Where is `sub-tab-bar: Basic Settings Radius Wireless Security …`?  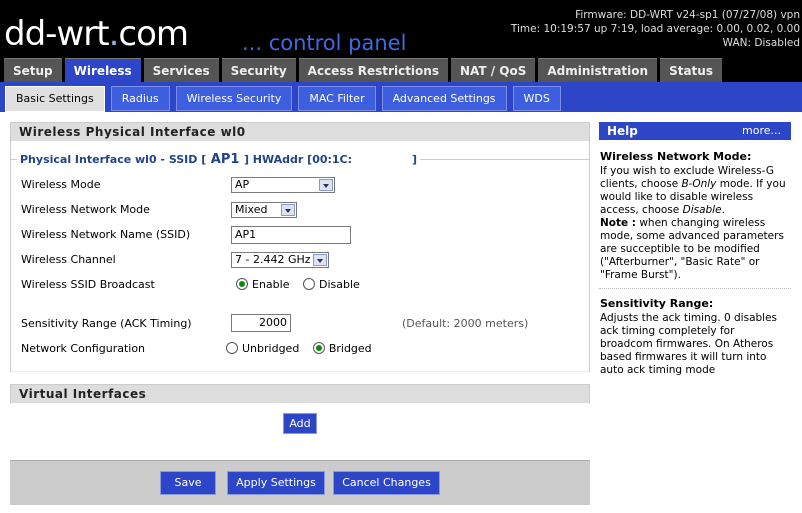
sub-tab-bar: Basic Settings Radius Wireless Security … is located at coordinates (401, 97).